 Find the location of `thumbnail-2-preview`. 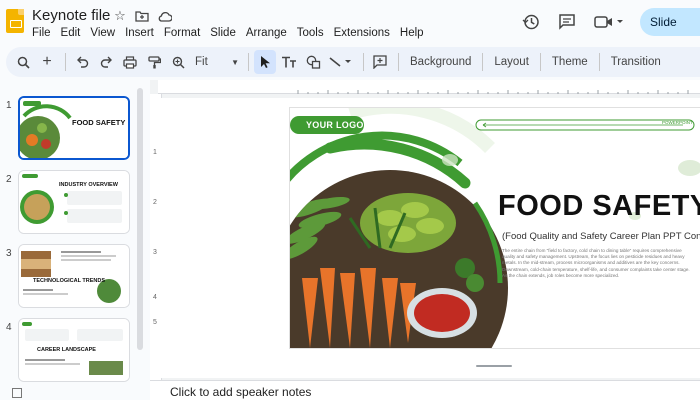

thumbnail-2-preview is located at coordinates (74, 202).